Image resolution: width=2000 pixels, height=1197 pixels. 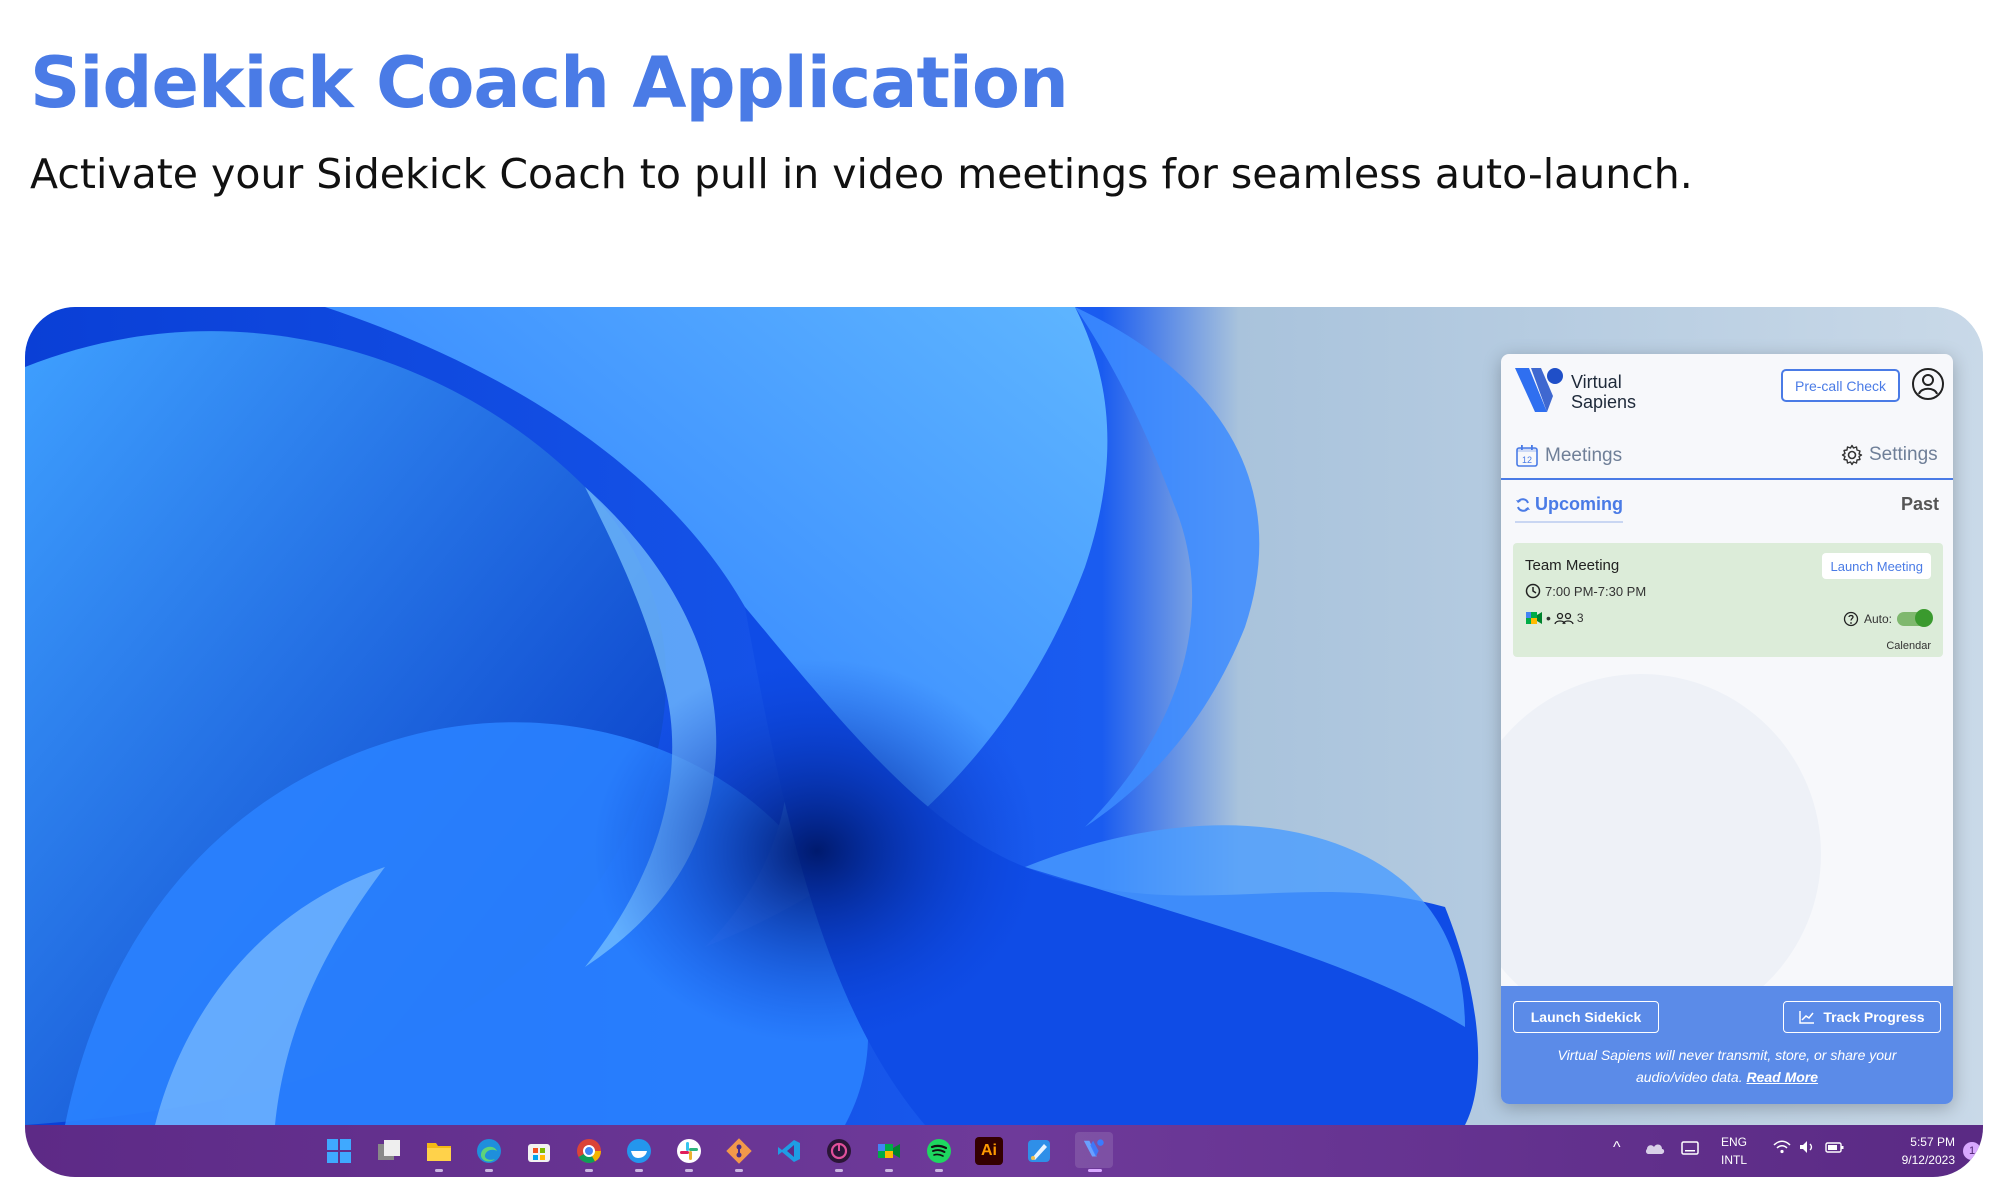 What do you see at coordinates (1782, 1077) in the screenshot?
I see `read-more-link: Read More` at bounding box center [1782, 1077].